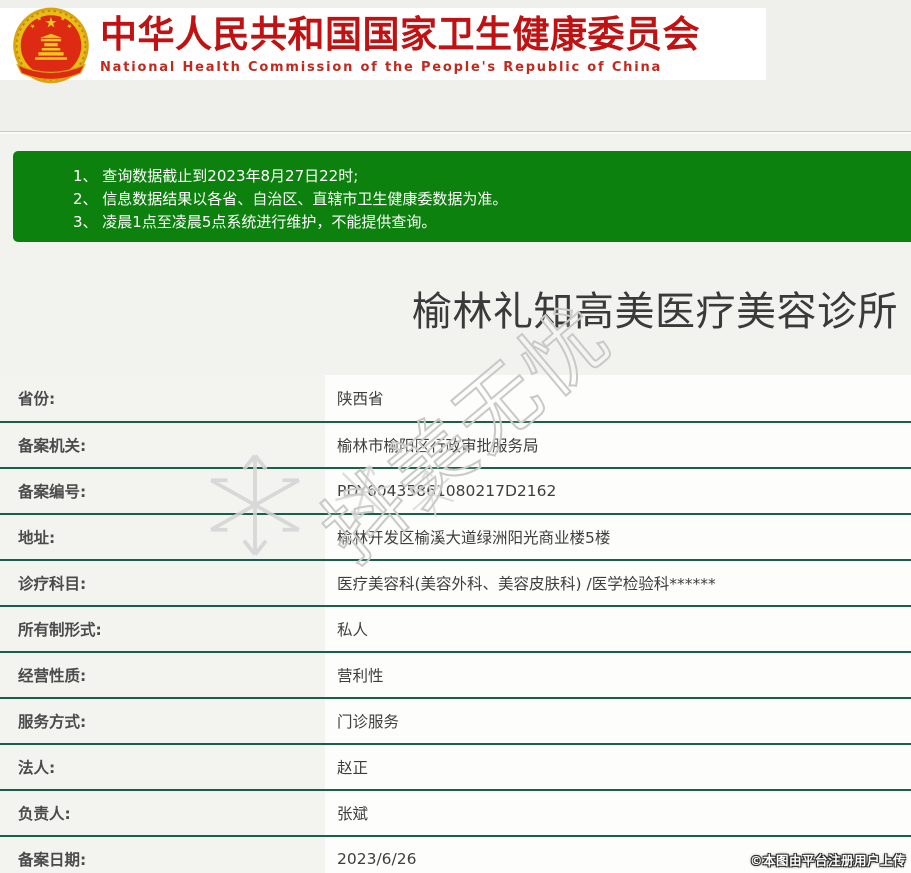  Describe the element at coordinates (162, 813) in the screenshot. I see `field-label: 负责人:` at that location.